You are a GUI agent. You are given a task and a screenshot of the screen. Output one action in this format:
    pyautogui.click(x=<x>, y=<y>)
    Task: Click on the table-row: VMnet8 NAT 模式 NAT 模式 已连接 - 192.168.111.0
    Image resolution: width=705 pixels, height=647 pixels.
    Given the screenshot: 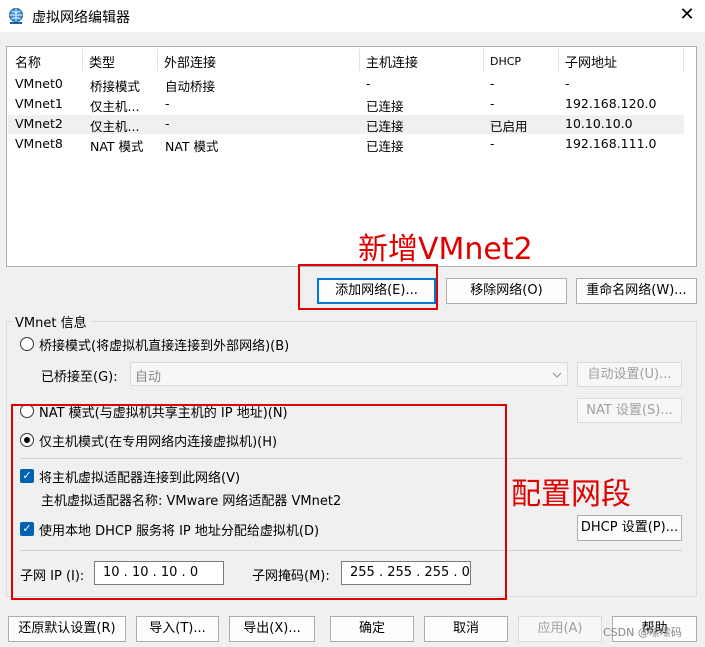 What is the action you would take?
    pyautogui.click(x=346, y=144)
    